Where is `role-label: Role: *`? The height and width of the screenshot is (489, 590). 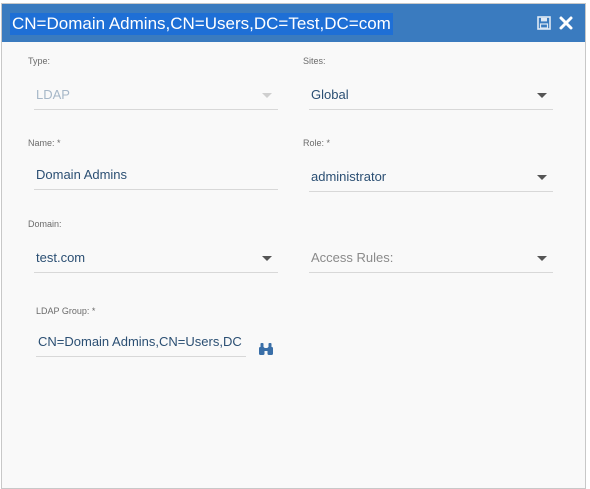 role-label: Role: * is located at coordinates (317, 143).